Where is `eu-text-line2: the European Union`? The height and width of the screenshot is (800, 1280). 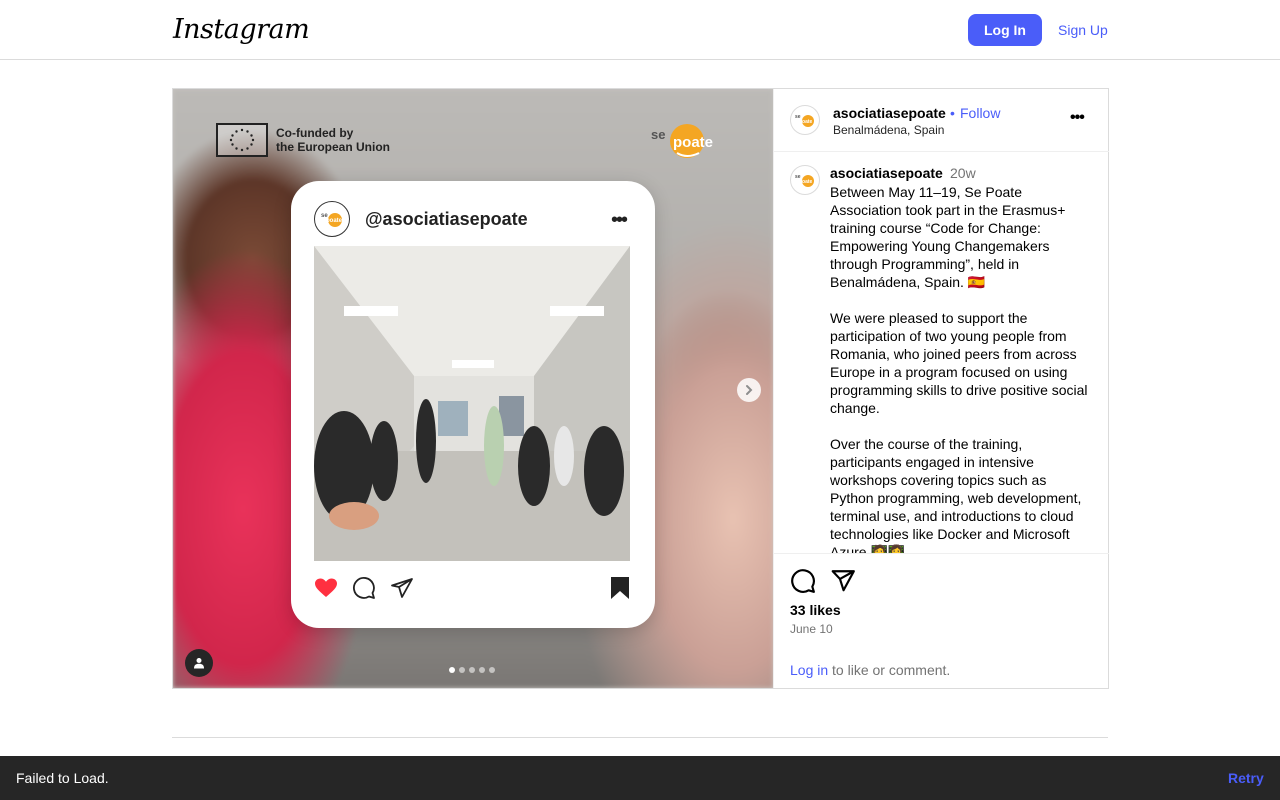 eu-text-line2: the European Union is located at coordinates (333, 147).